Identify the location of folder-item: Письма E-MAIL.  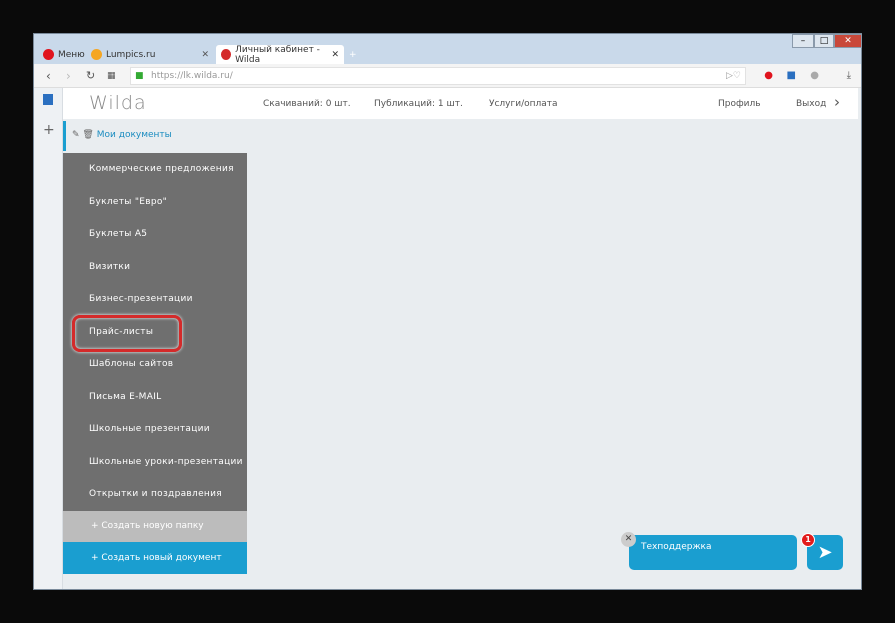
(155, 397).